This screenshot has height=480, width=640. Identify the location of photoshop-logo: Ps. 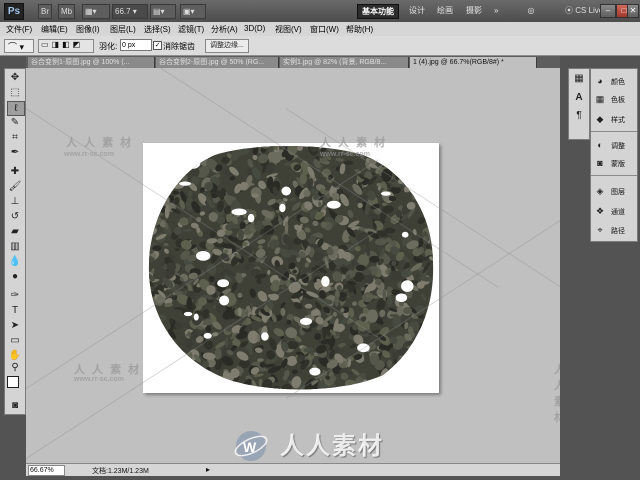
(14, 11).